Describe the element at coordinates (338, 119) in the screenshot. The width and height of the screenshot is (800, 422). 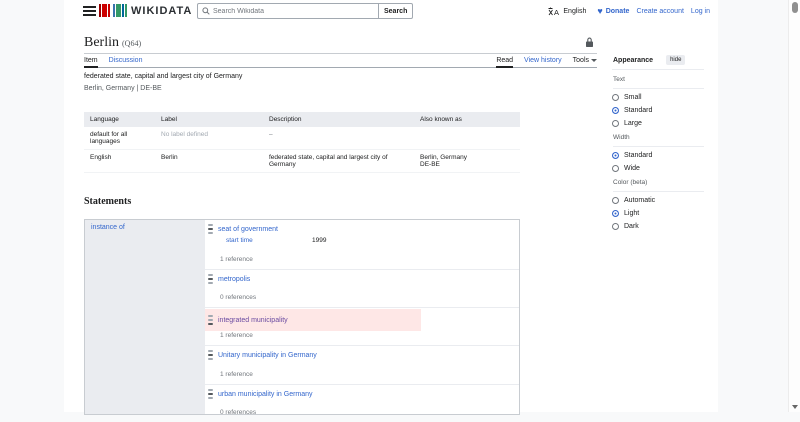
I see `col-description: Description` at that location.